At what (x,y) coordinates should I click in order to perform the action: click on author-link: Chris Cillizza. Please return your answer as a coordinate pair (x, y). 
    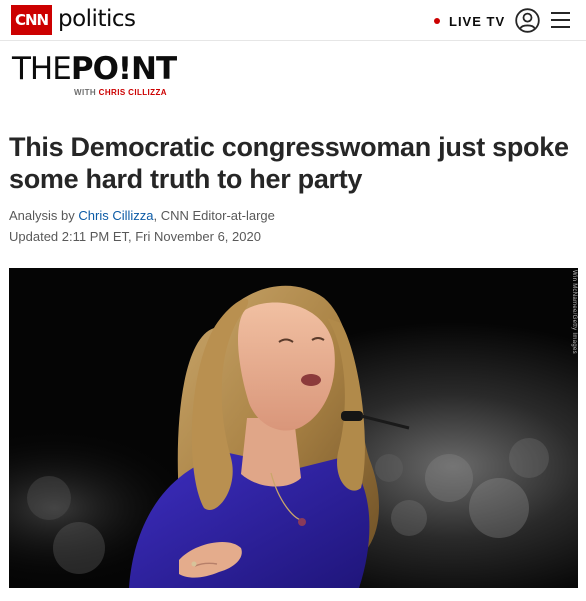
    Looking at the image, I should click on (115, 215).